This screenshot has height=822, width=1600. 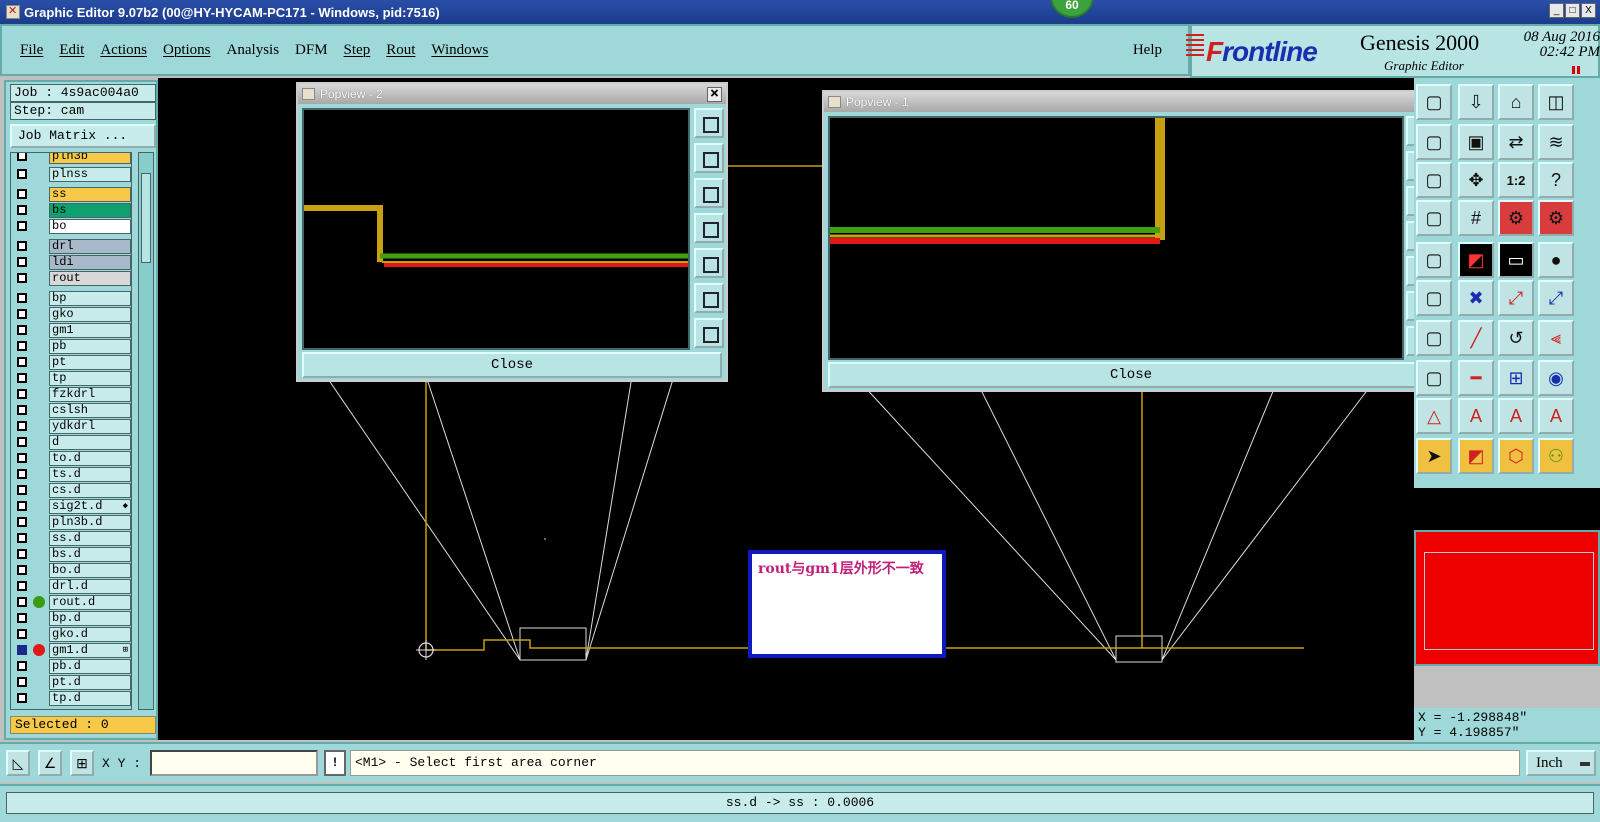 What do you see at coordinates (71, 426) in the screenshot?
I see `layer-row: ydkdrl` at bounding box center [71, 426].